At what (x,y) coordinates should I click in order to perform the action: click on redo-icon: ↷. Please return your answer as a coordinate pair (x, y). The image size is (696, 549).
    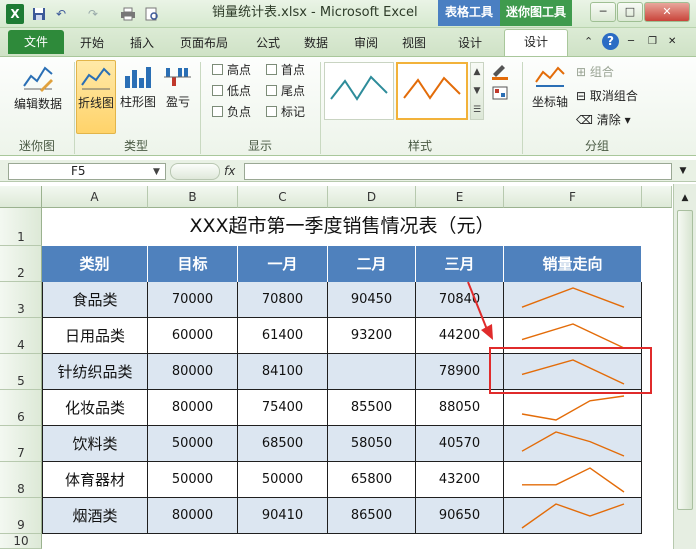
    Looking at the image, I should click on (95, 14).